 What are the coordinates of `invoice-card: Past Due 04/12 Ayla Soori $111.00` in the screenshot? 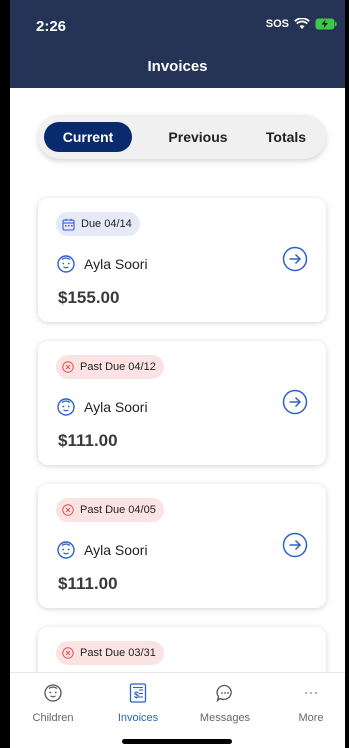 It's located at (182, 403).